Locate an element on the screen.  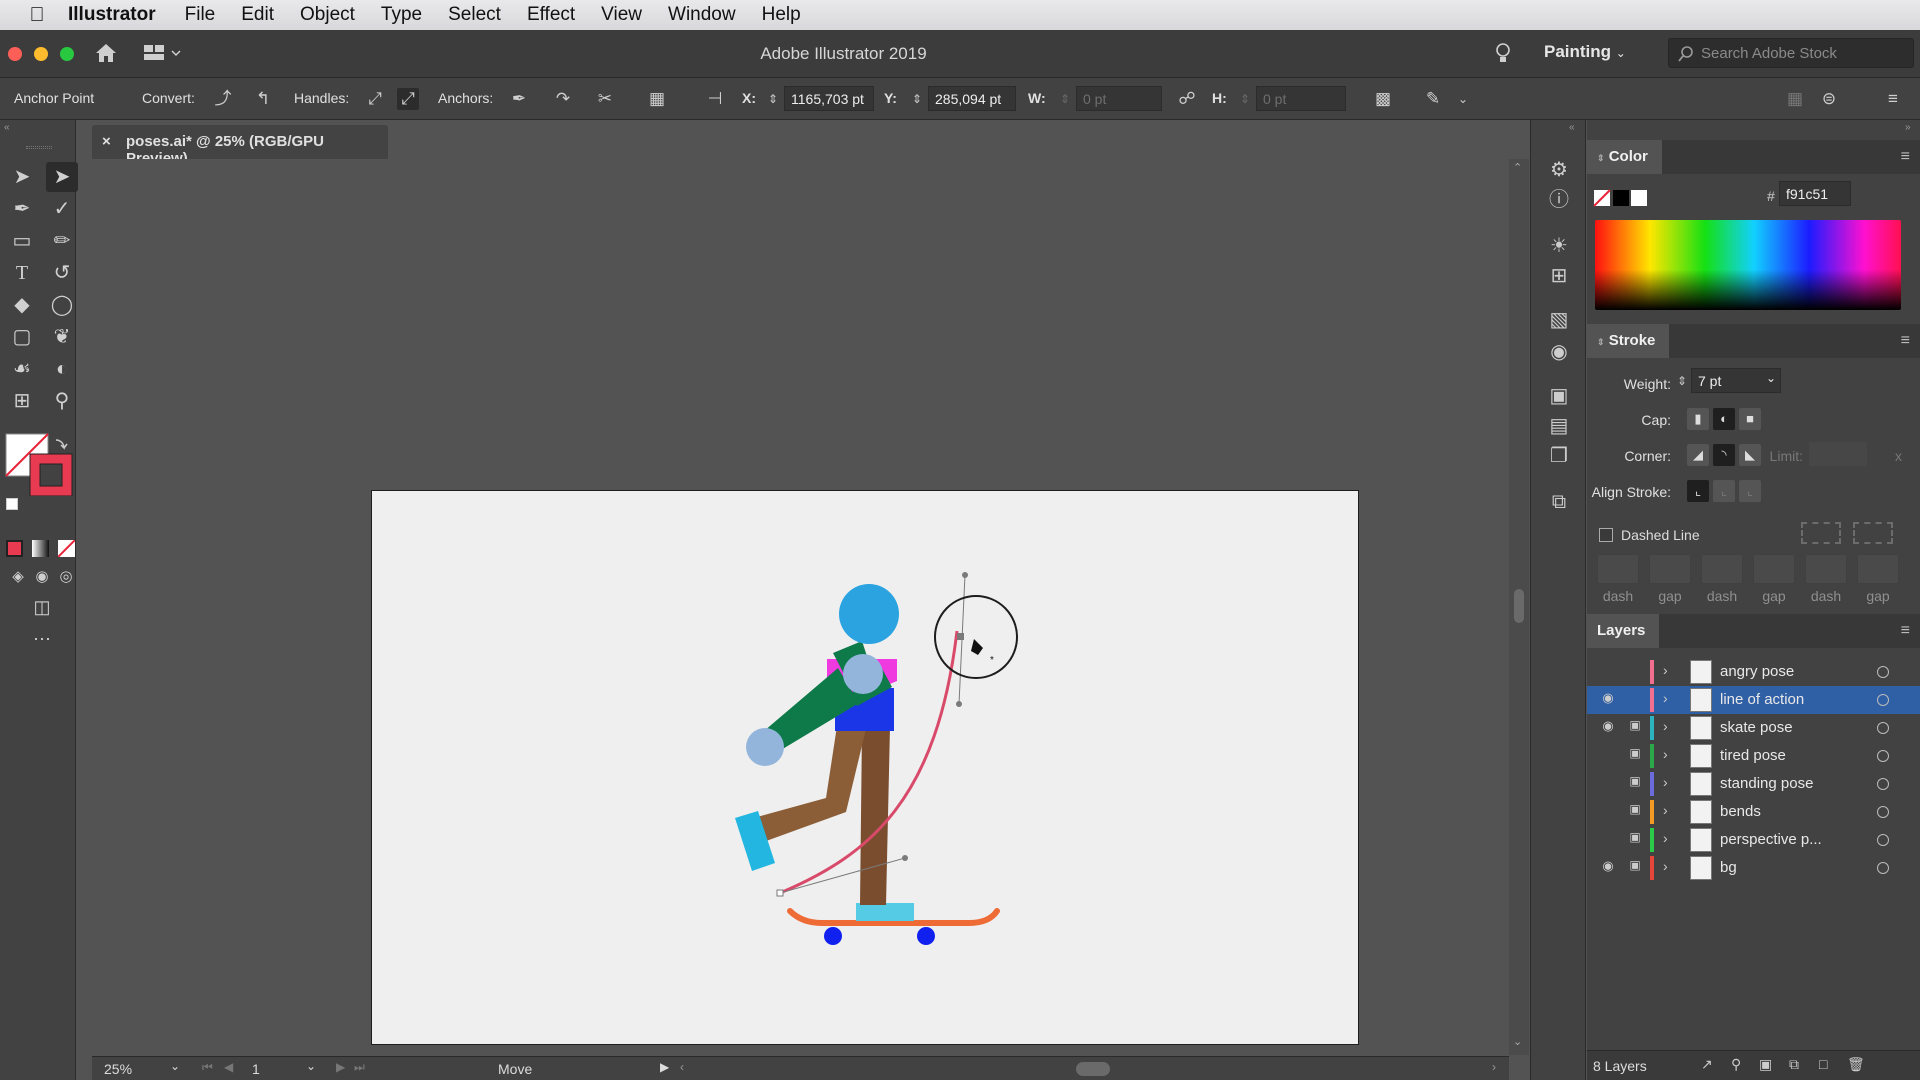
h-stepper-icon: ⇕ is located at coordinates (1245, 99).